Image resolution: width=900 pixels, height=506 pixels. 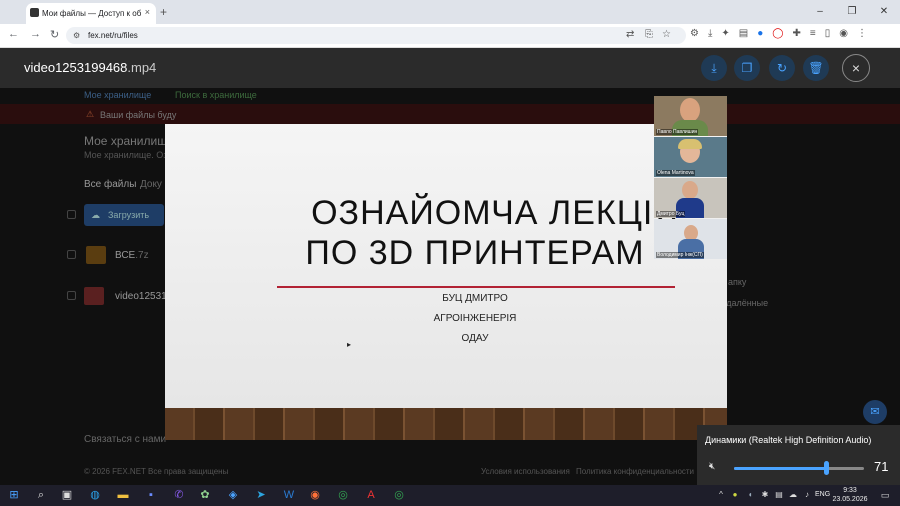 What do you see at coordinates (129, 215) in the screenshot?
I see `upload-label: Загрузить` at bounding box center [129, 215].